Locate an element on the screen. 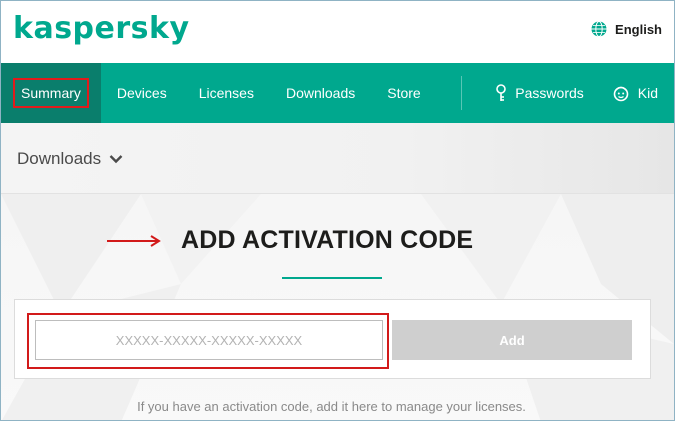 This screenshot has height=421, width=675. nav-item-kid: Kid is located at coordinates (637, 93).